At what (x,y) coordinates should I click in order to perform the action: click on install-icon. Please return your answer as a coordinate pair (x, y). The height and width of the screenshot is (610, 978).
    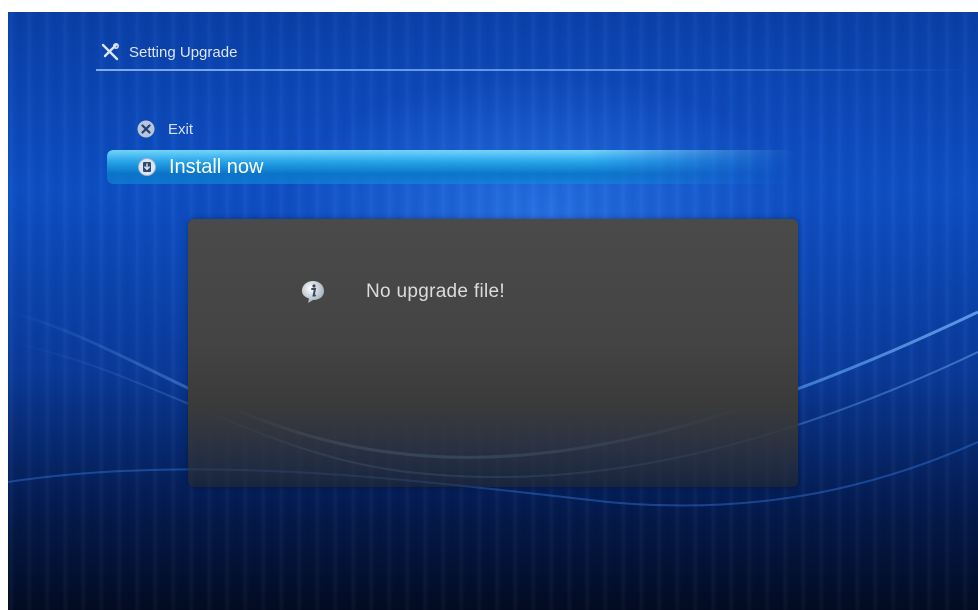
    Looking at the image, I should click on (147, 167).